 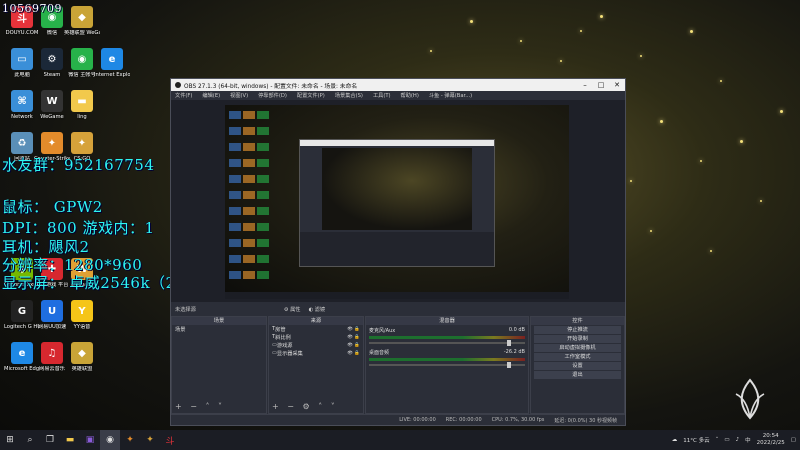 What do you see at coordinates (397, 295) in the screenshot?
I see `nested-taskbar` at bounding box center [397, 295].